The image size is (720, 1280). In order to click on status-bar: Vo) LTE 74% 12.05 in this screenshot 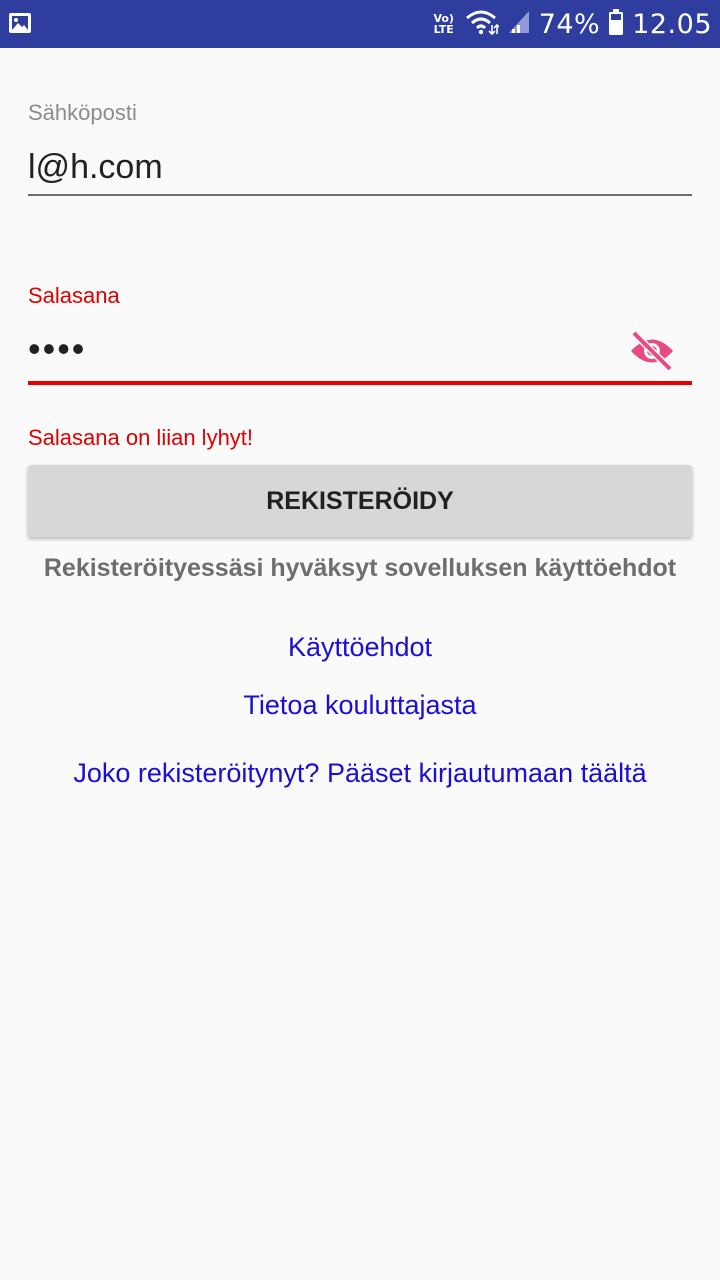, I will do `click(360, 24)`.